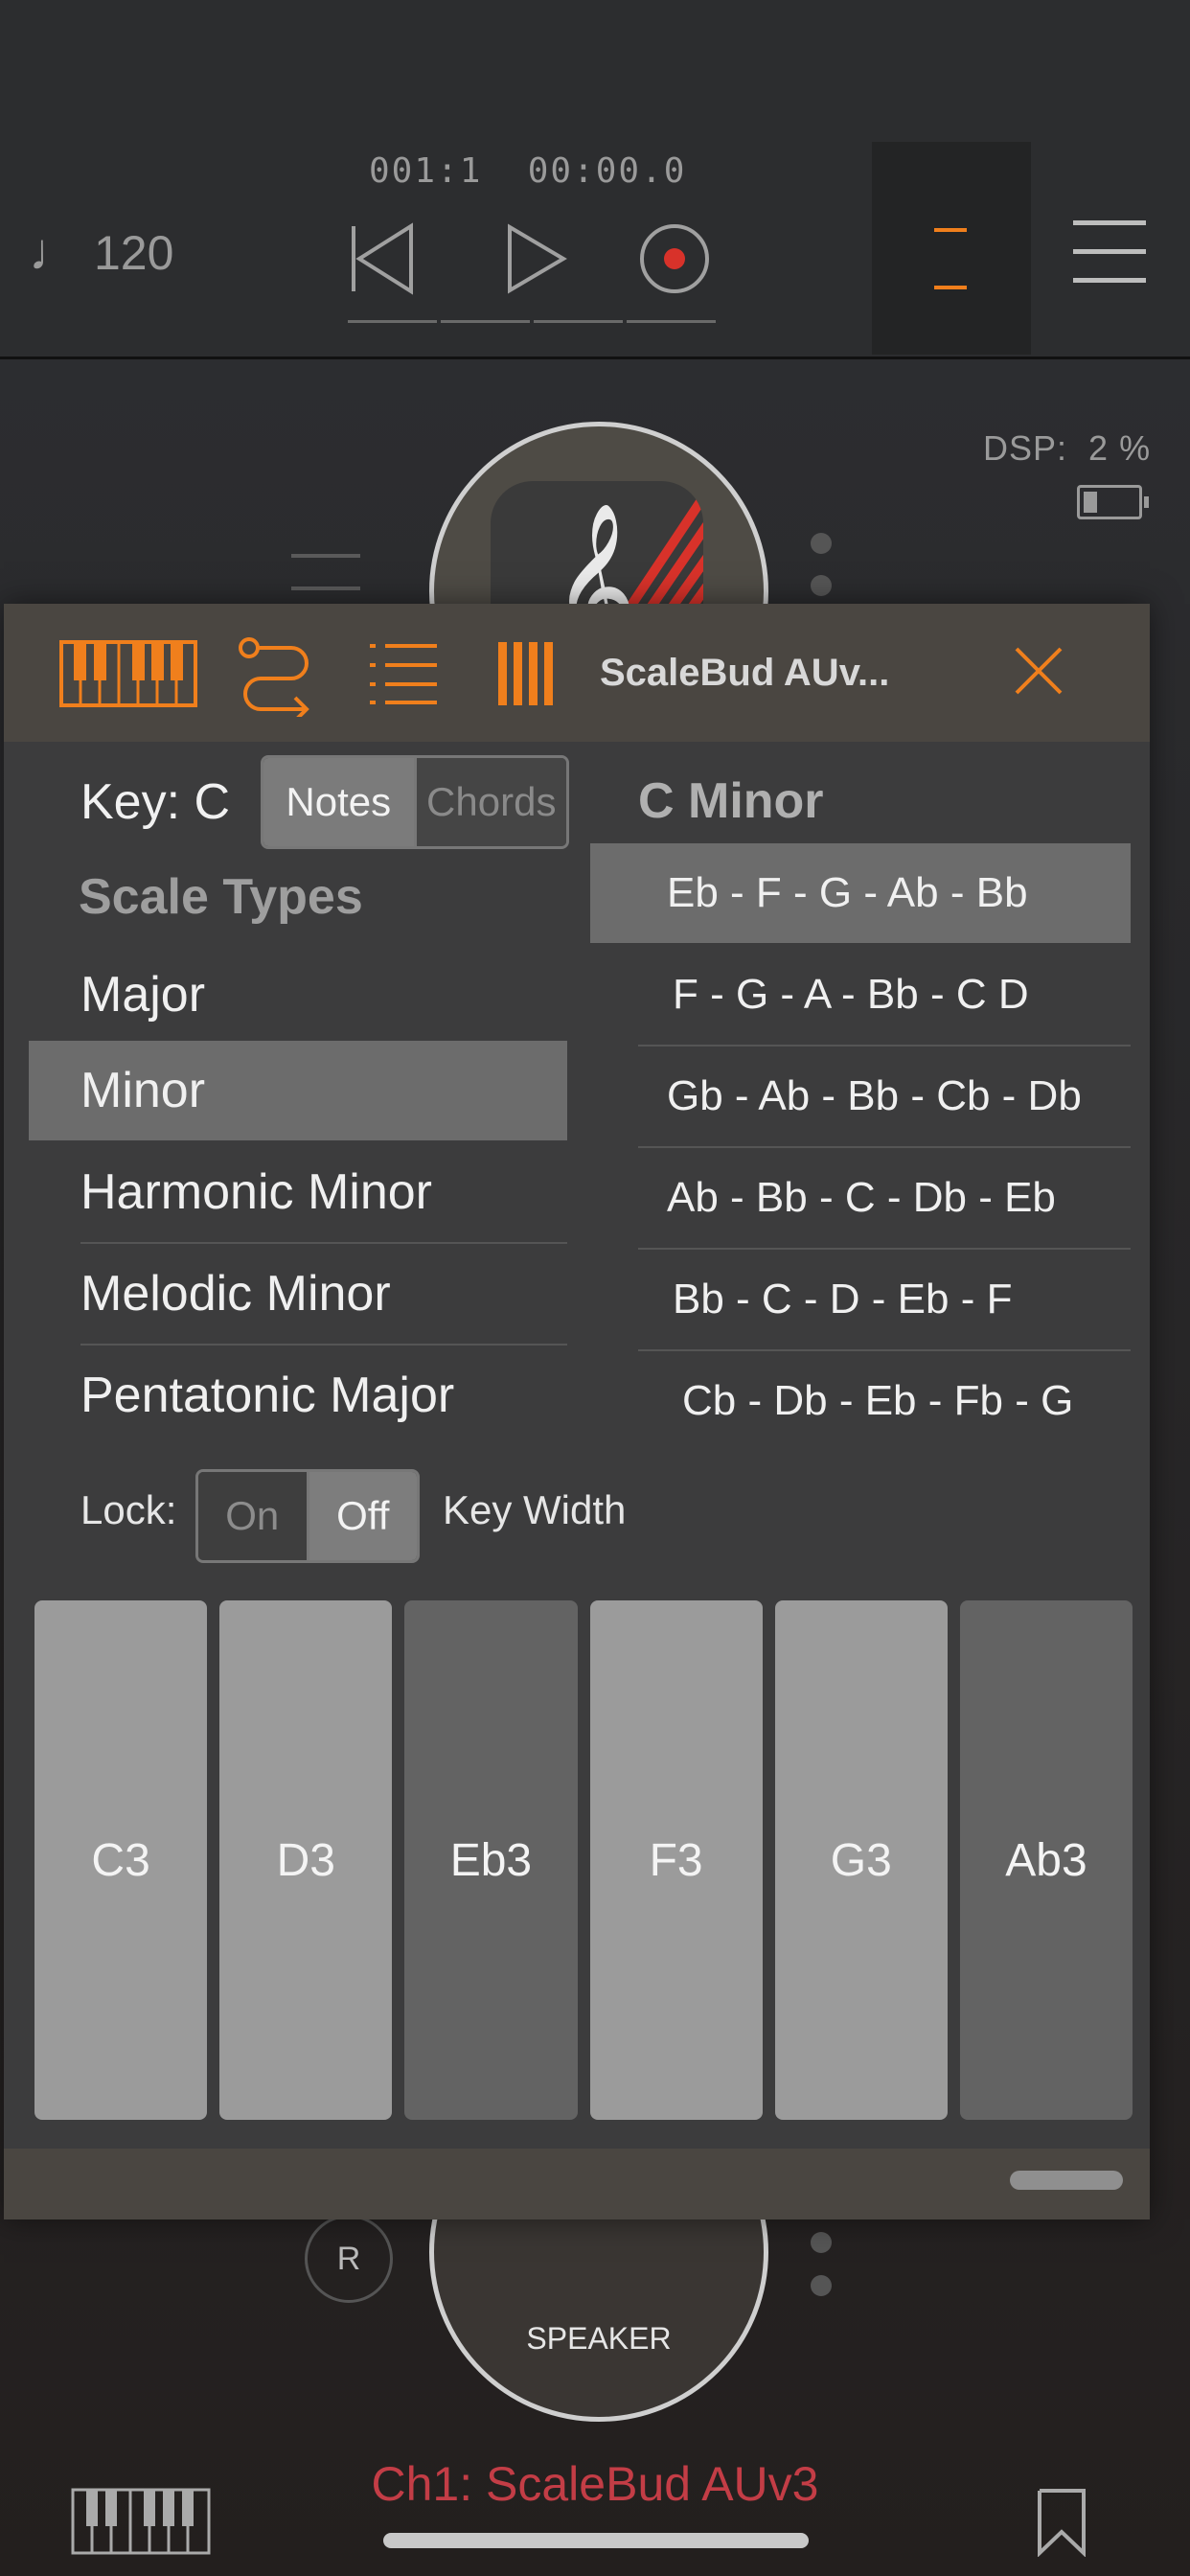  What do you see at coordinates (860, 1401) in the screenshot?
I see `mode-item: Cb - Db - Eb - Fb - G` at bounding box center [860, 1401].